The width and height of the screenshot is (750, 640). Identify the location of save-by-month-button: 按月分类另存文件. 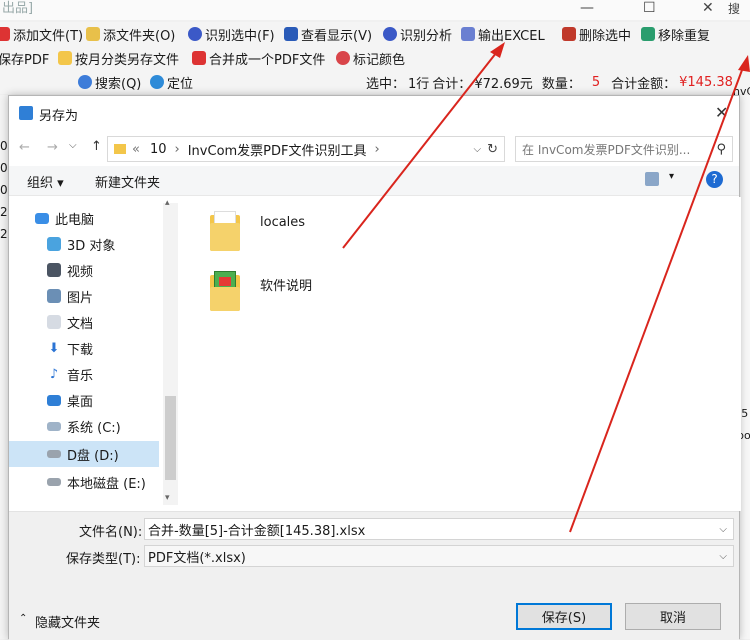
(118, 58).